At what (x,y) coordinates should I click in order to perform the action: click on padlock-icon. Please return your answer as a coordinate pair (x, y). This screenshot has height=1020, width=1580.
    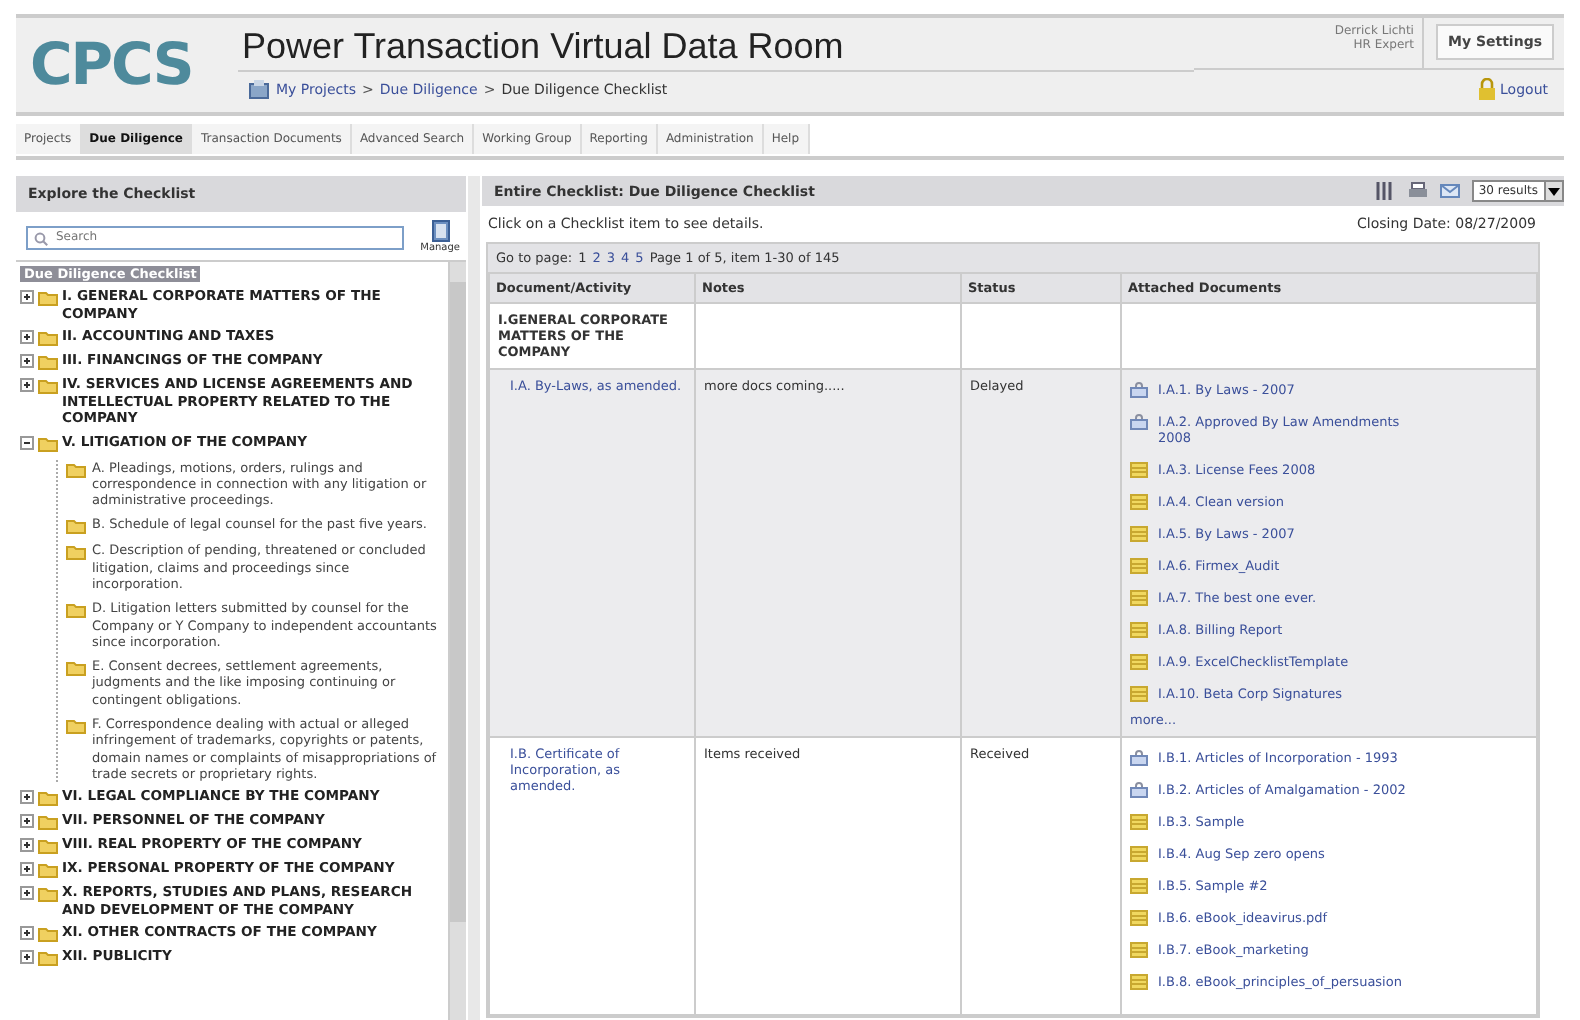
    Looking at the image, I should click on (1487, 89).